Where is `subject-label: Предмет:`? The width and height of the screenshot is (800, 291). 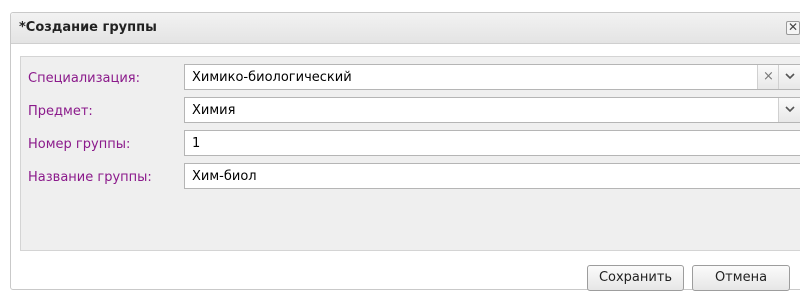 subject-label: Предмет: is located at coordinates (60, 111).